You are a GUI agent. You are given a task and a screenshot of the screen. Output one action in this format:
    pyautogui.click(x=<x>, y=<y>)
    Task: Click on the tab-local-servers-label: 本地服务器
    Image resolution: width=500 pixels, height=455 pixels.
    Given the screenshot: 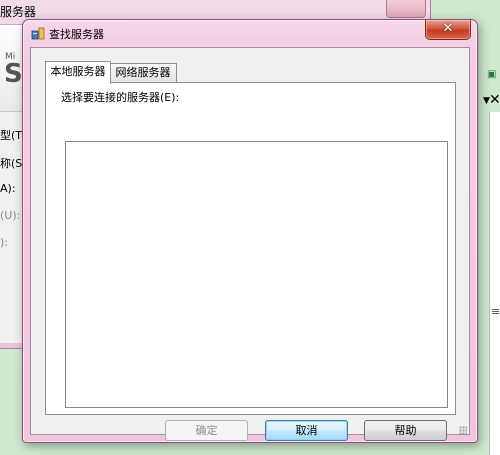 What is the action you would take?
    pyautogui.click(x=78, y=71)
    